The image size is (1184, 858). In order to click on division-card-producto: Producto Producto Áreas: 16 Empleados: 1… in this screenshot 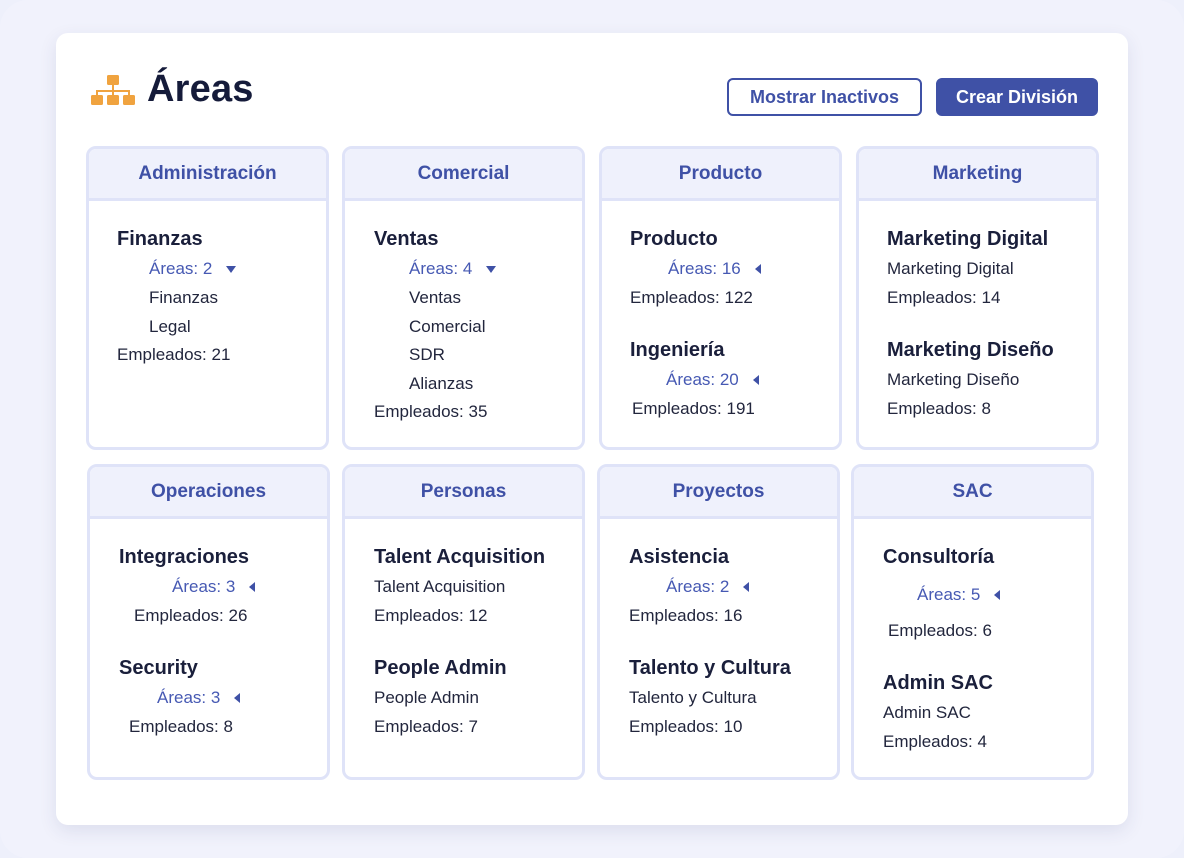, I will do `click(720, 298)`.